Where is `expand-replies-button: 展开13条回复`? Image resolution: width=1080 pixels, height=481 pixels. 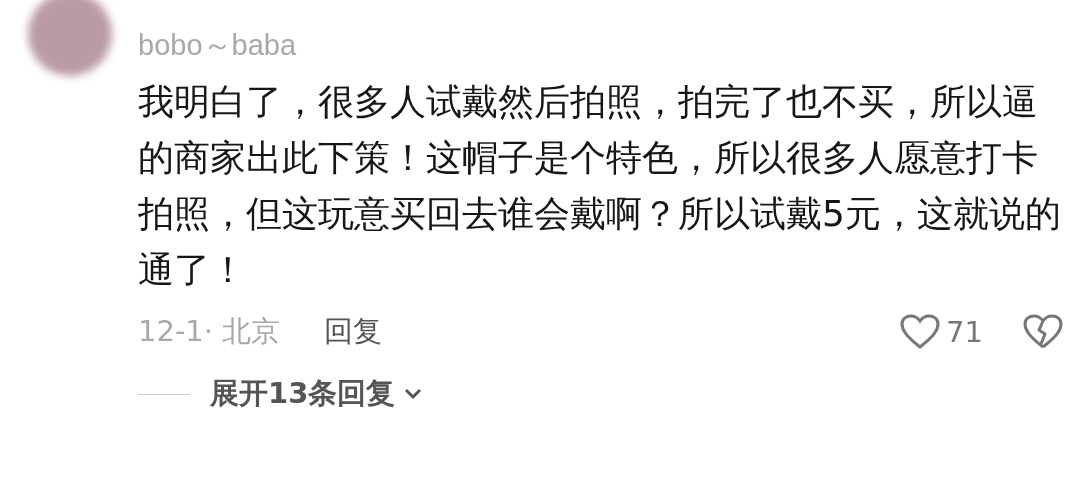 expand-replies-button: 展开13条回复 is located at coordinates (317, 394).